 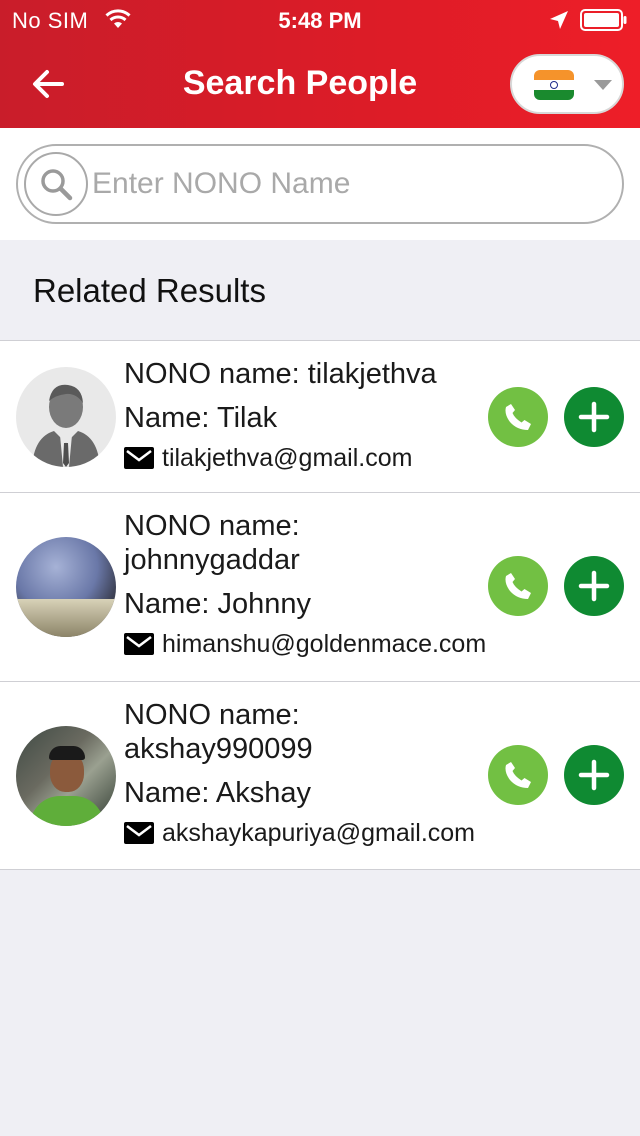 I want to click on person-name: Name: Akshay, so click(x=217, y=793).